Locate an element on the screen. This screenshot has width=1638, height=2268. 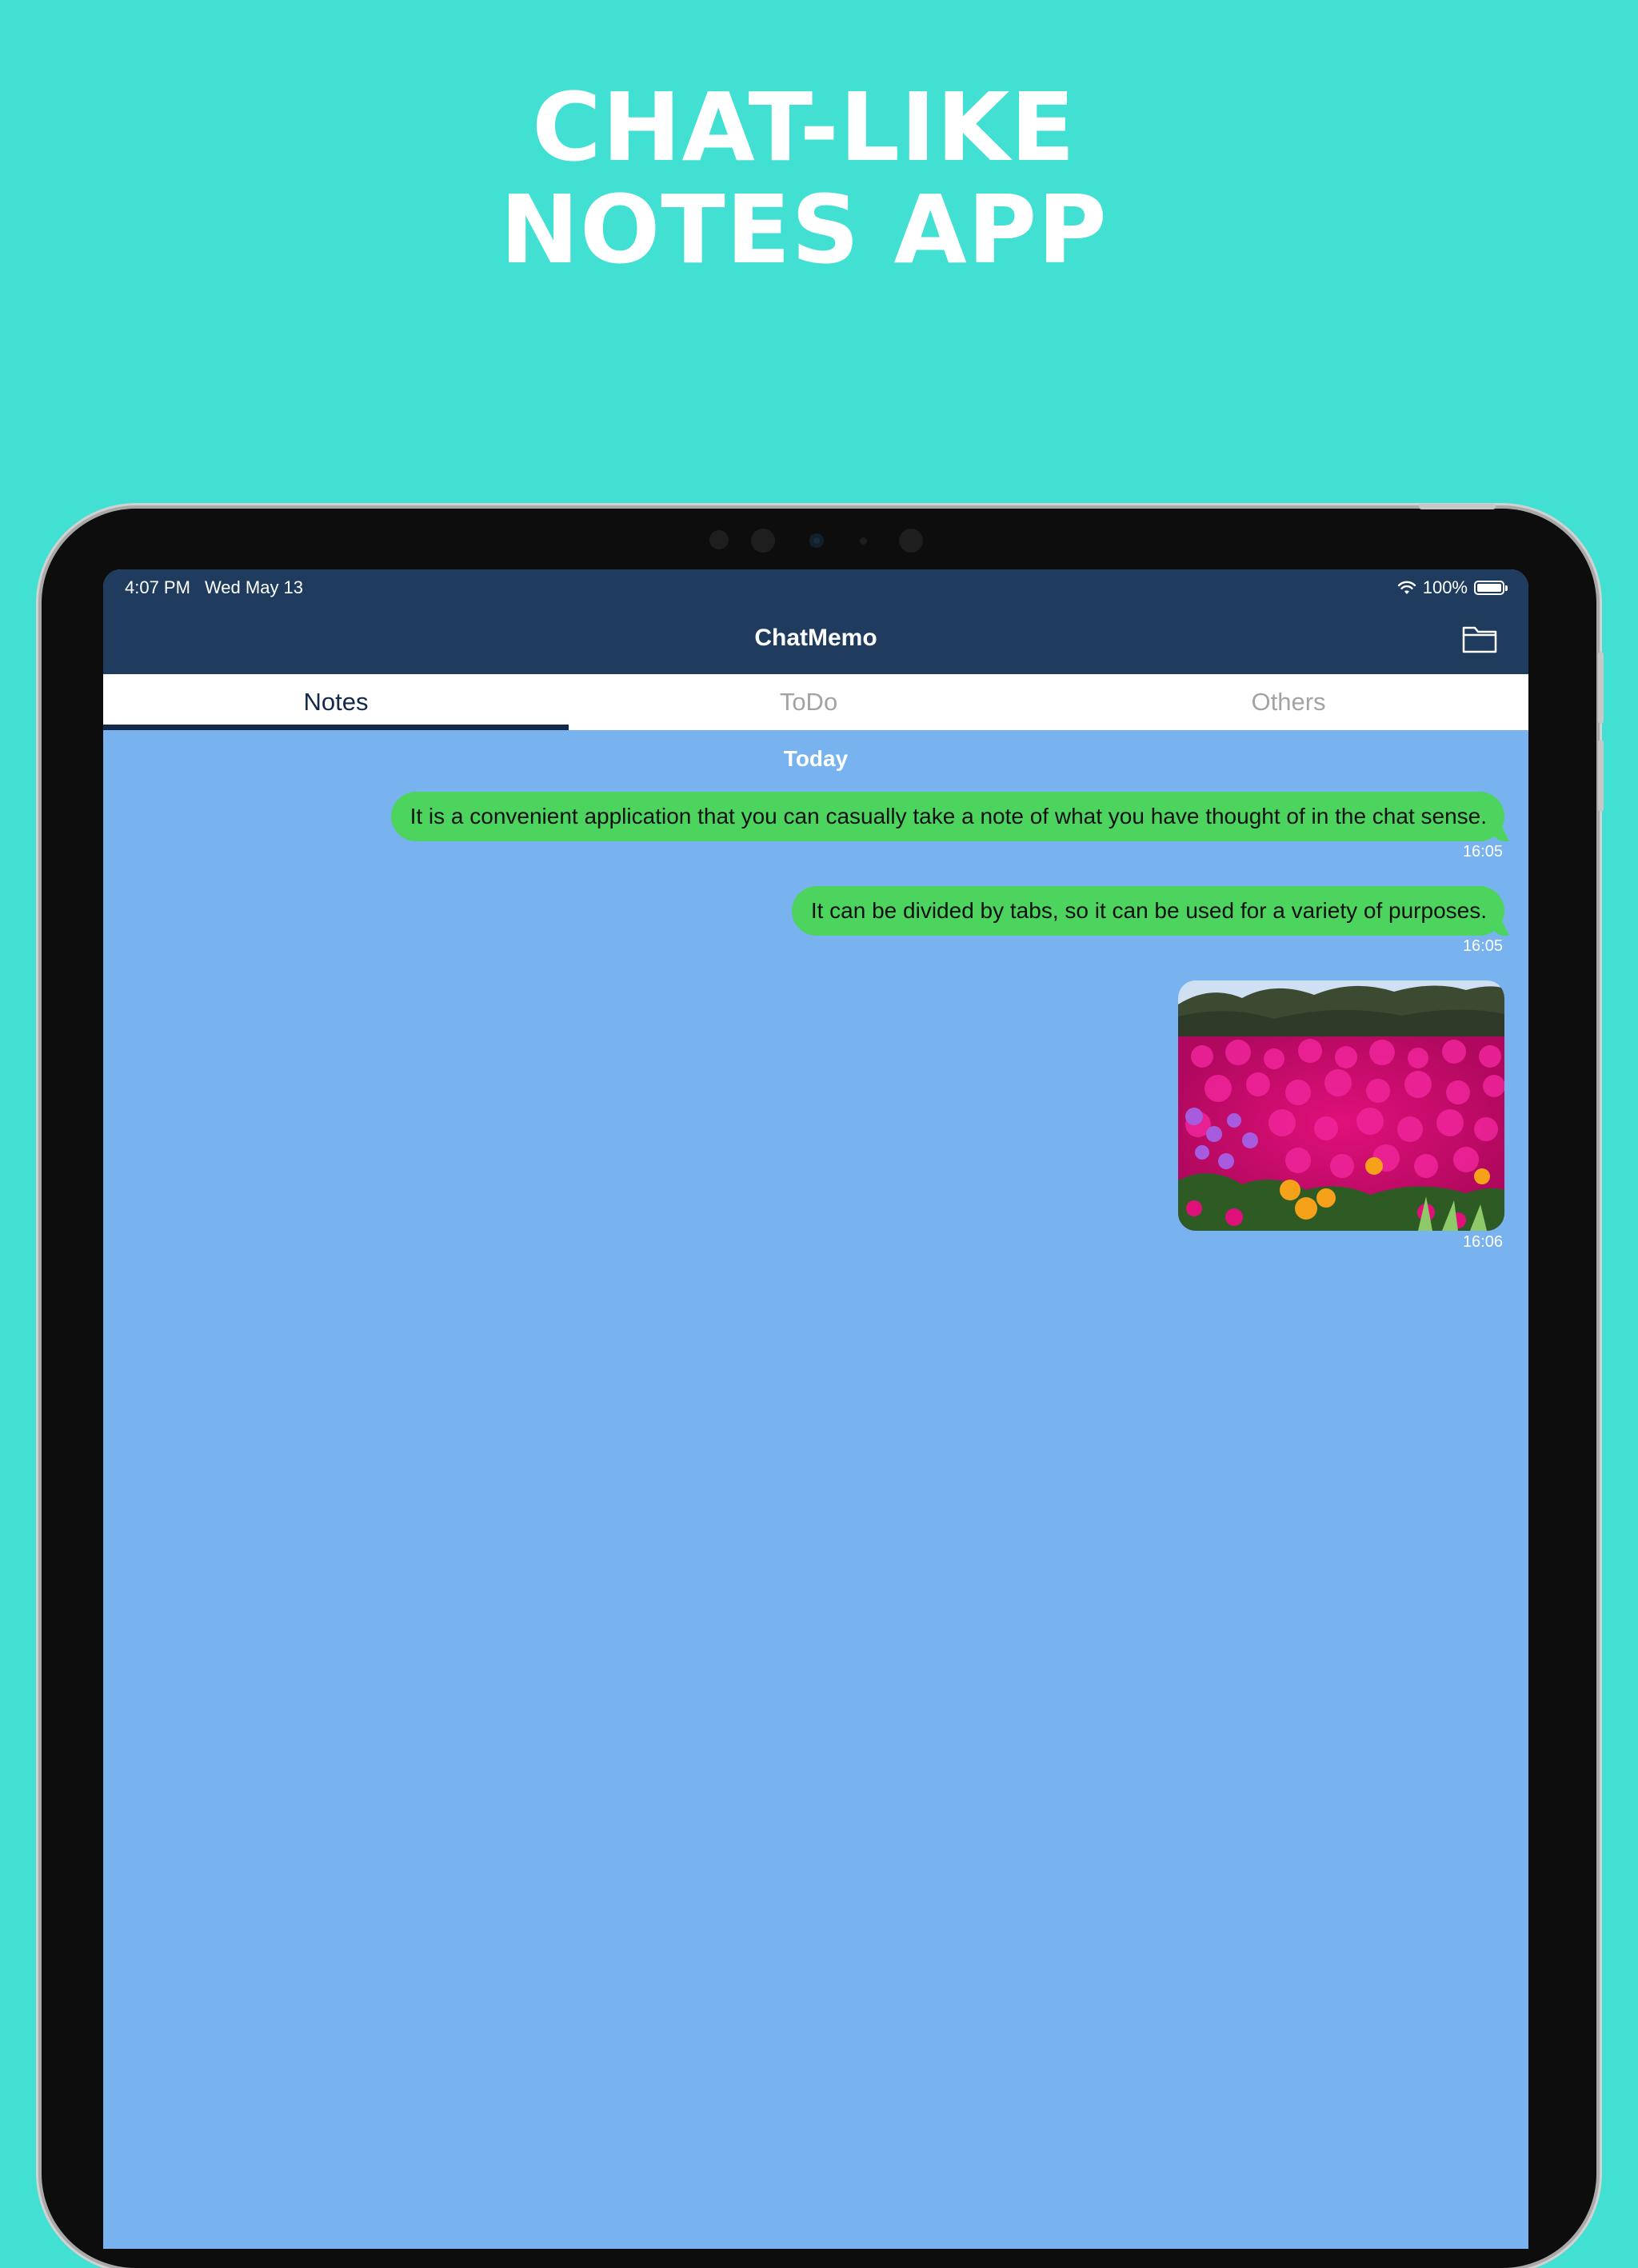
battery-icon is located at coordinates (1489, 588).